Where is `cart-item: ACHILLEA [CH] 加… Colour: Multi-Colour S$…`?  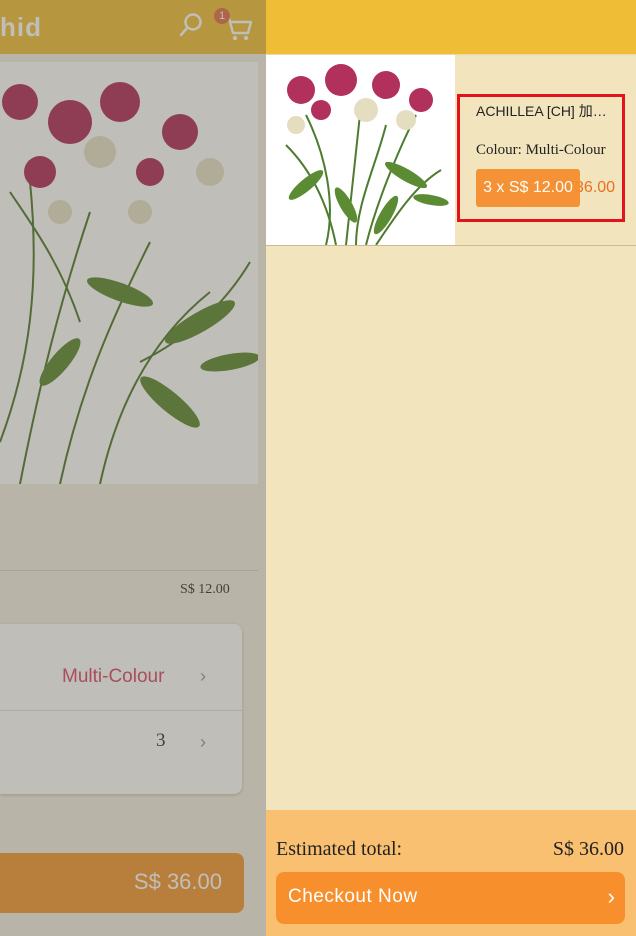 cart-item: ACHILLEA [CH] 加… Colour: Multi-Colour S$… is located at coordinates (451, 150).